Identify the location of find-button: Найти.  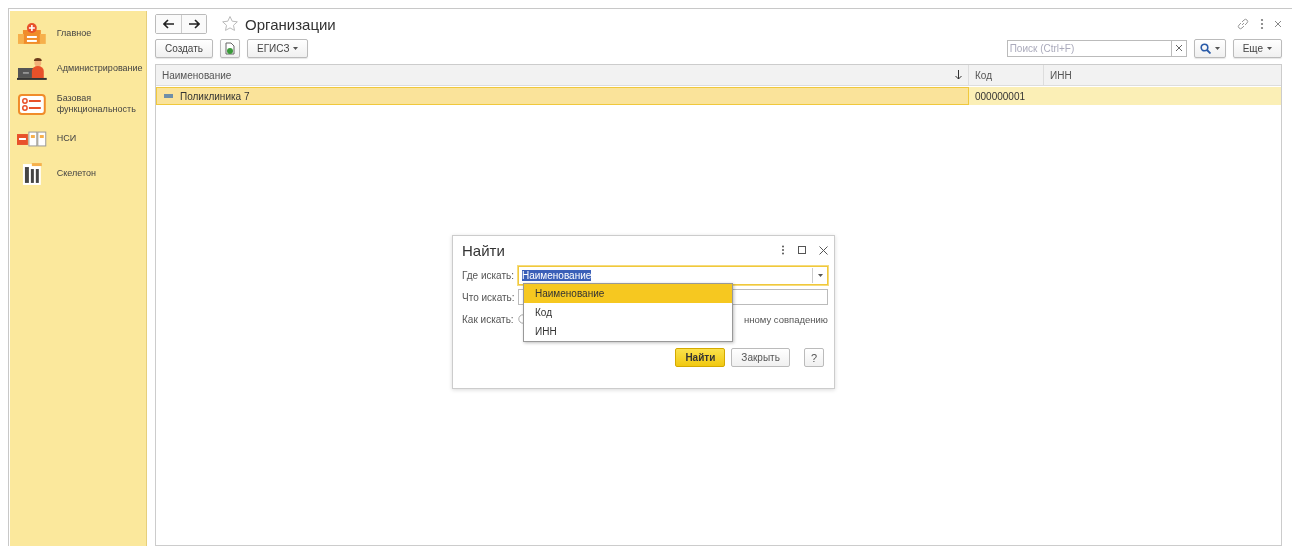
(700, 357).